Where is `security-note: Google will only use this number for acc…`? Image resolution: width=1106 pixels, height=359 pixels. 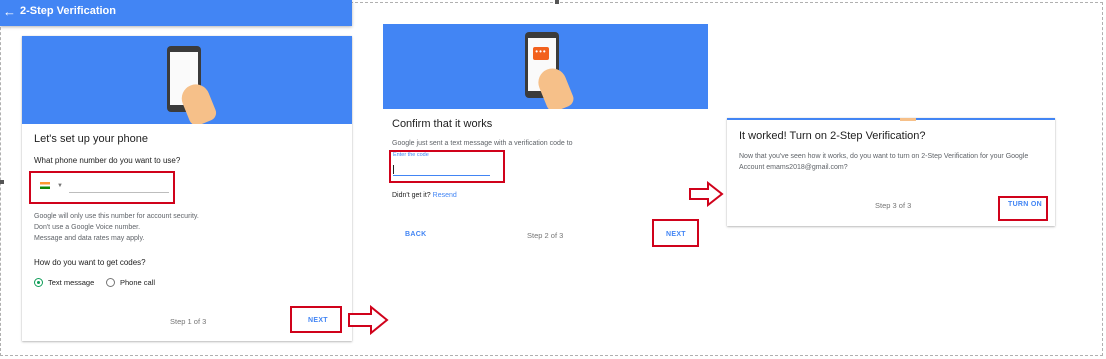
security-note: Google will only use this number for acc… is located at coordinates (116, 216).